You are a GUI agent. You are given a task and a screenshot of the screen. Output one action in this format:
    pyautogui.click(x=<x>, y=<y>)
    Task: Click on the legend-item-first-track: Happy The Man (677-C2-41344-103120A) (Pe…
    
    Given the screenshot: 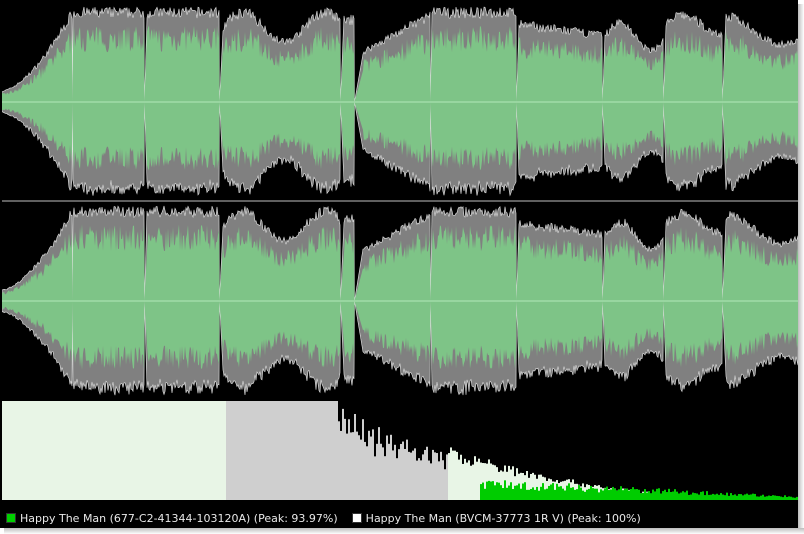 What is the action you would take?
    pyautogui.click(x=172, y=518)
    